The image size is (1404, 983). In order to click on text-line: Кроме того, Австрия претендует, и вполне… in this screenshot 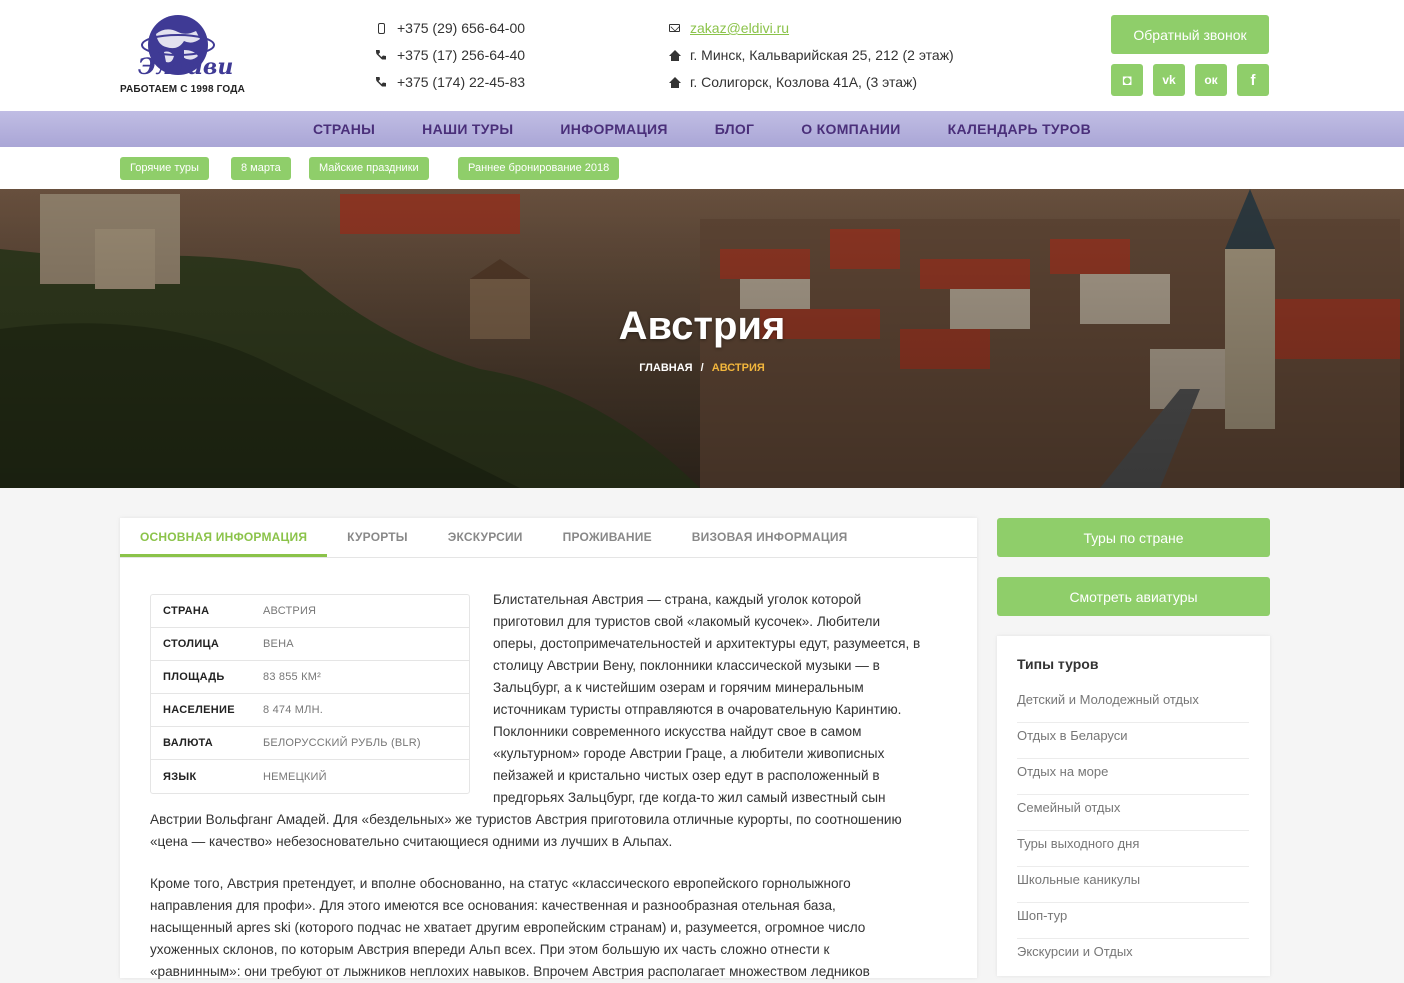, I will do `click(500, 883)`.